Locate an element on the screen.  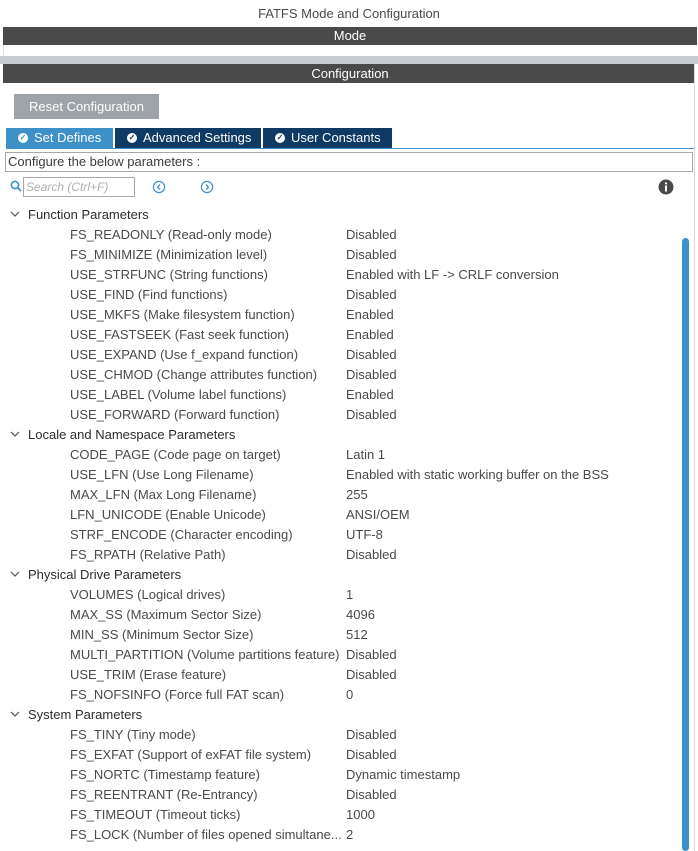
info-icon is located at coordinates (666, 187).